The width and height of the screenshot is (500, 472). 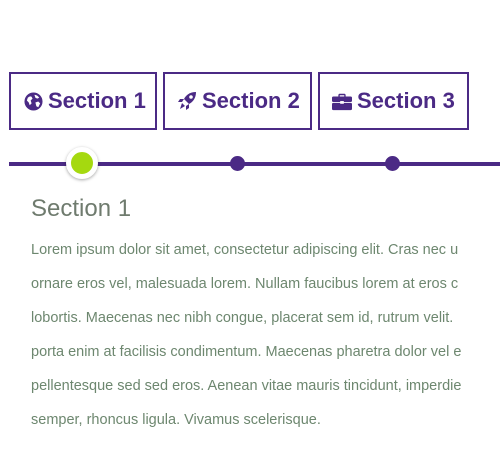 I want to click on tab-label: Section 1, so click(x=97, y=100).